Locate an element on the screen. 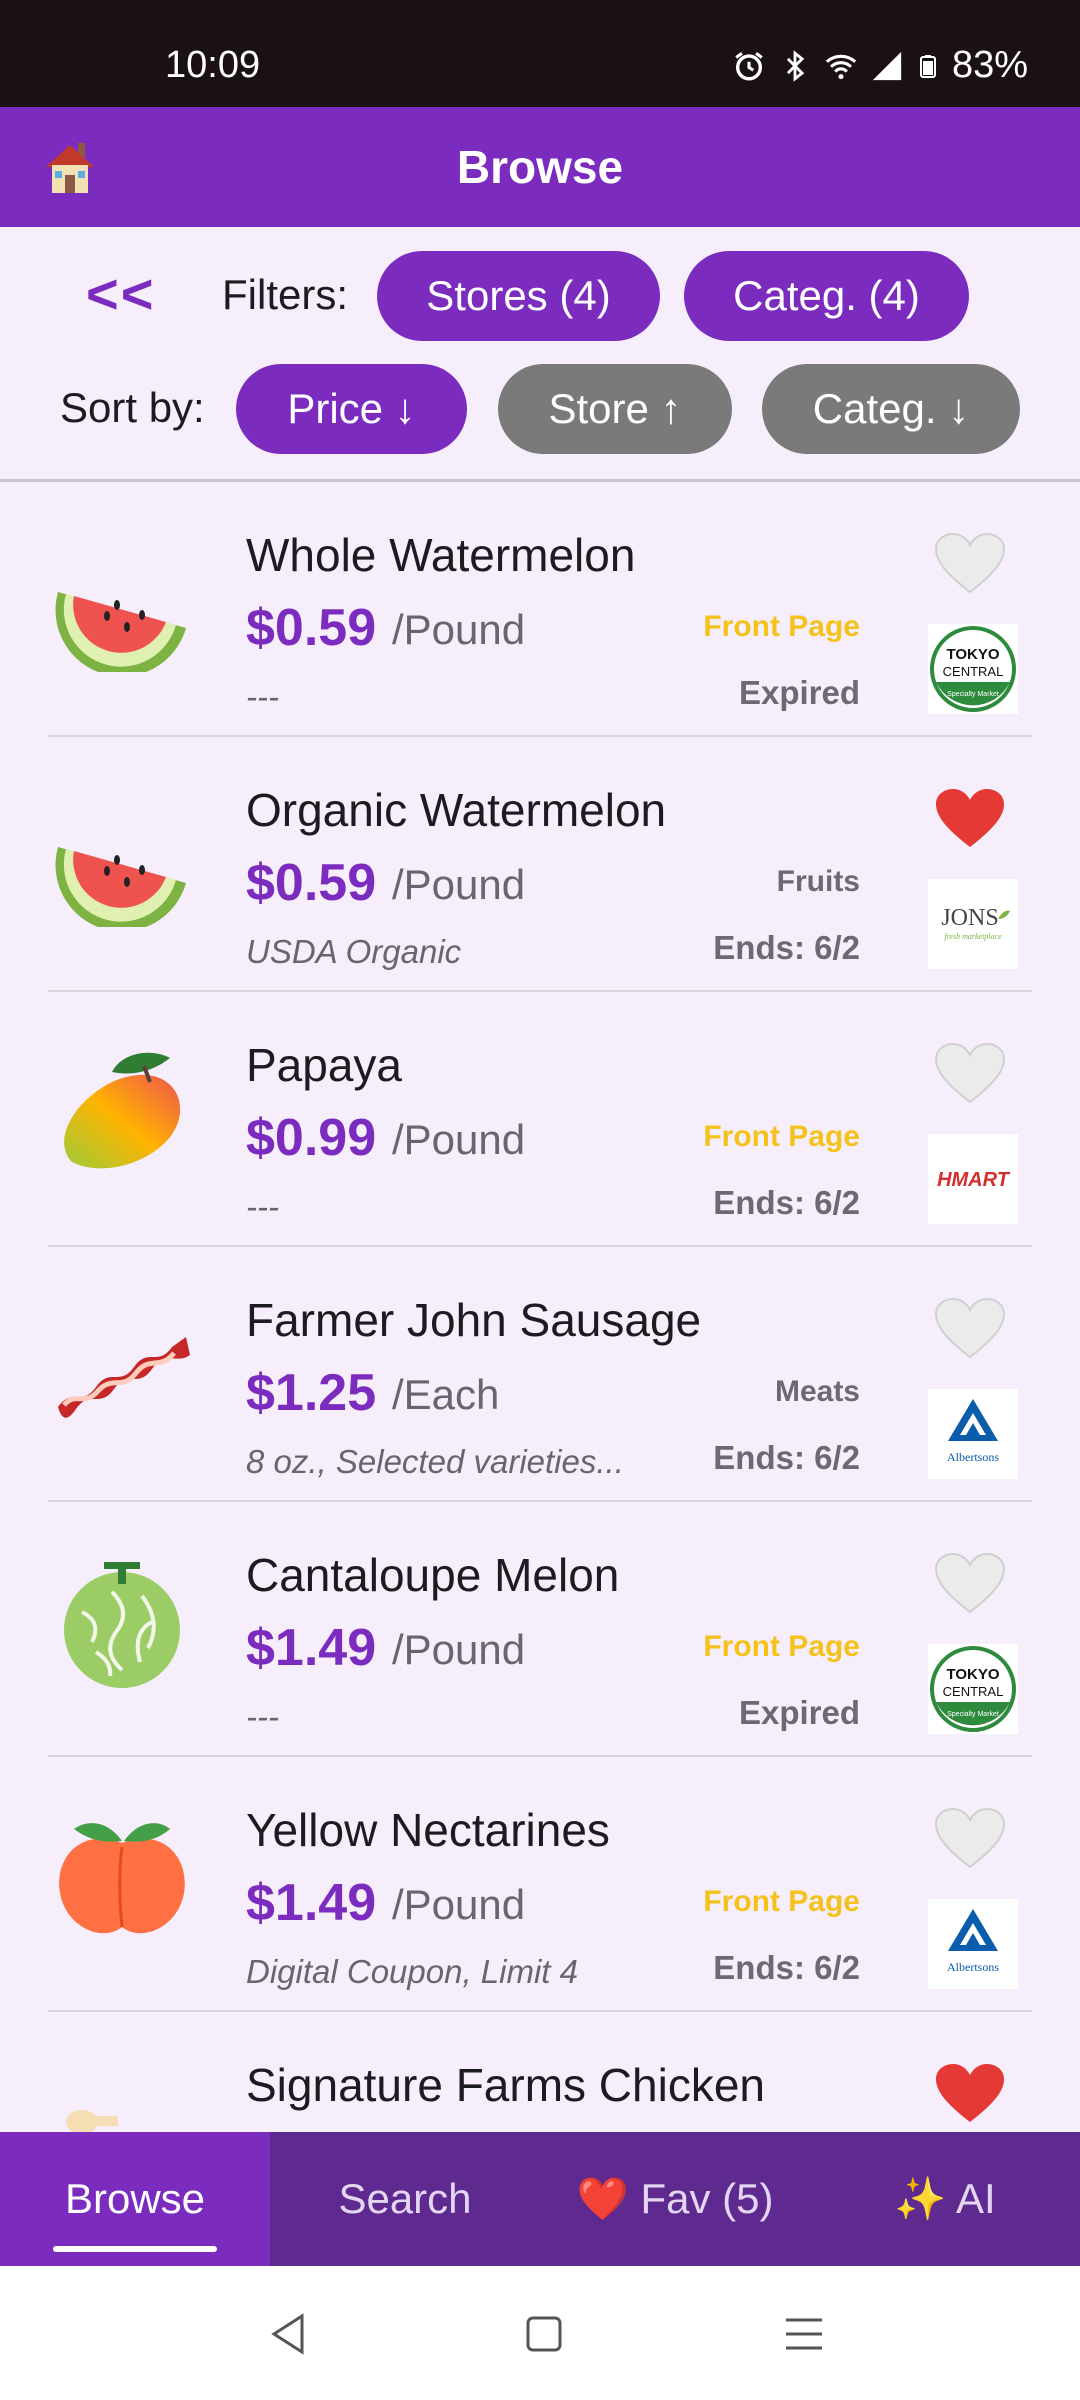 The image size is (1080, 2400). tab-browse: Browse is located at coordinates (135, 2199).